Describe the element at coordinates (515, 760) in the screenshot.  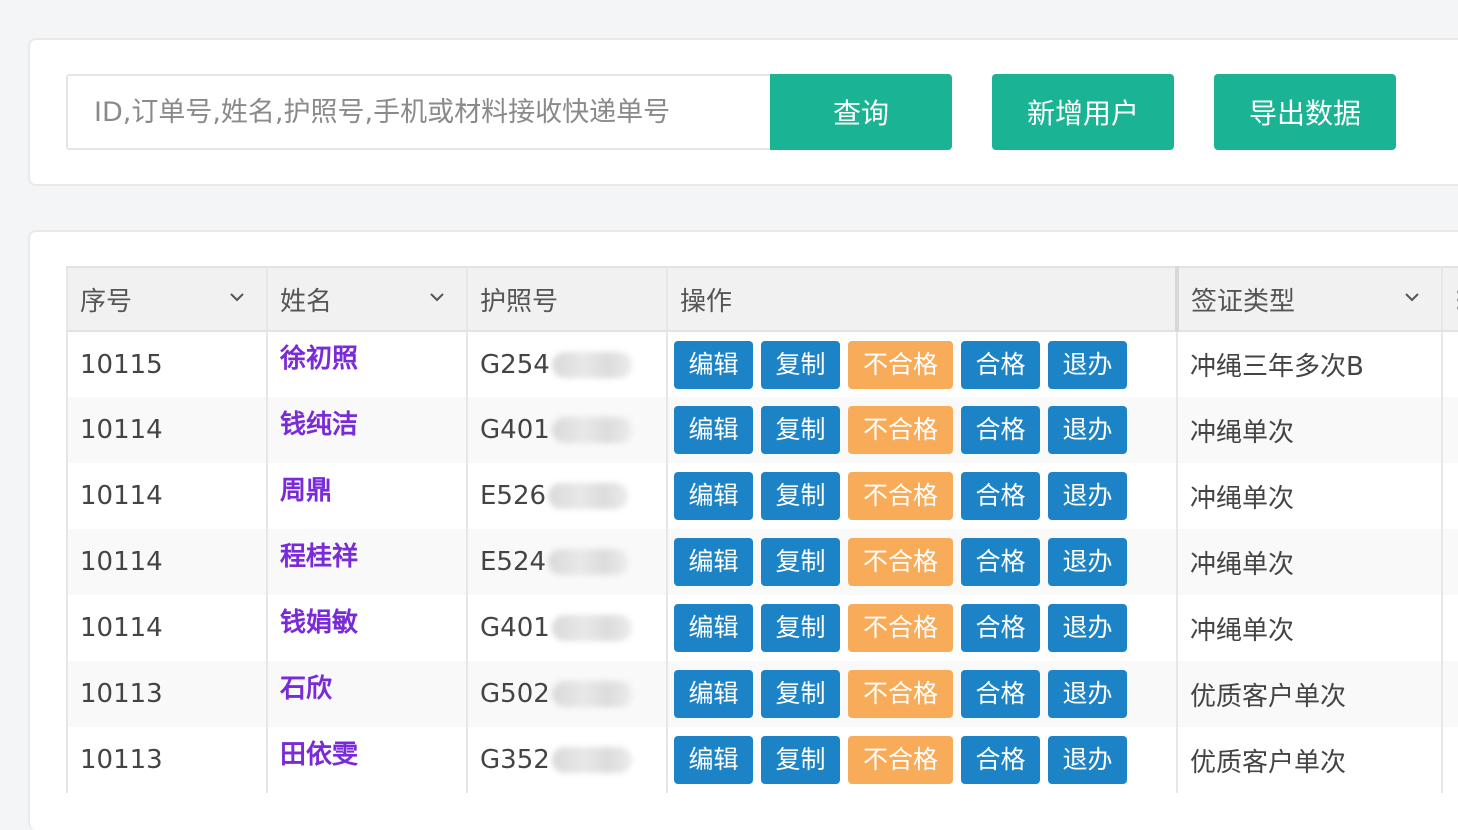
I see `passport-number: G352` at that location.